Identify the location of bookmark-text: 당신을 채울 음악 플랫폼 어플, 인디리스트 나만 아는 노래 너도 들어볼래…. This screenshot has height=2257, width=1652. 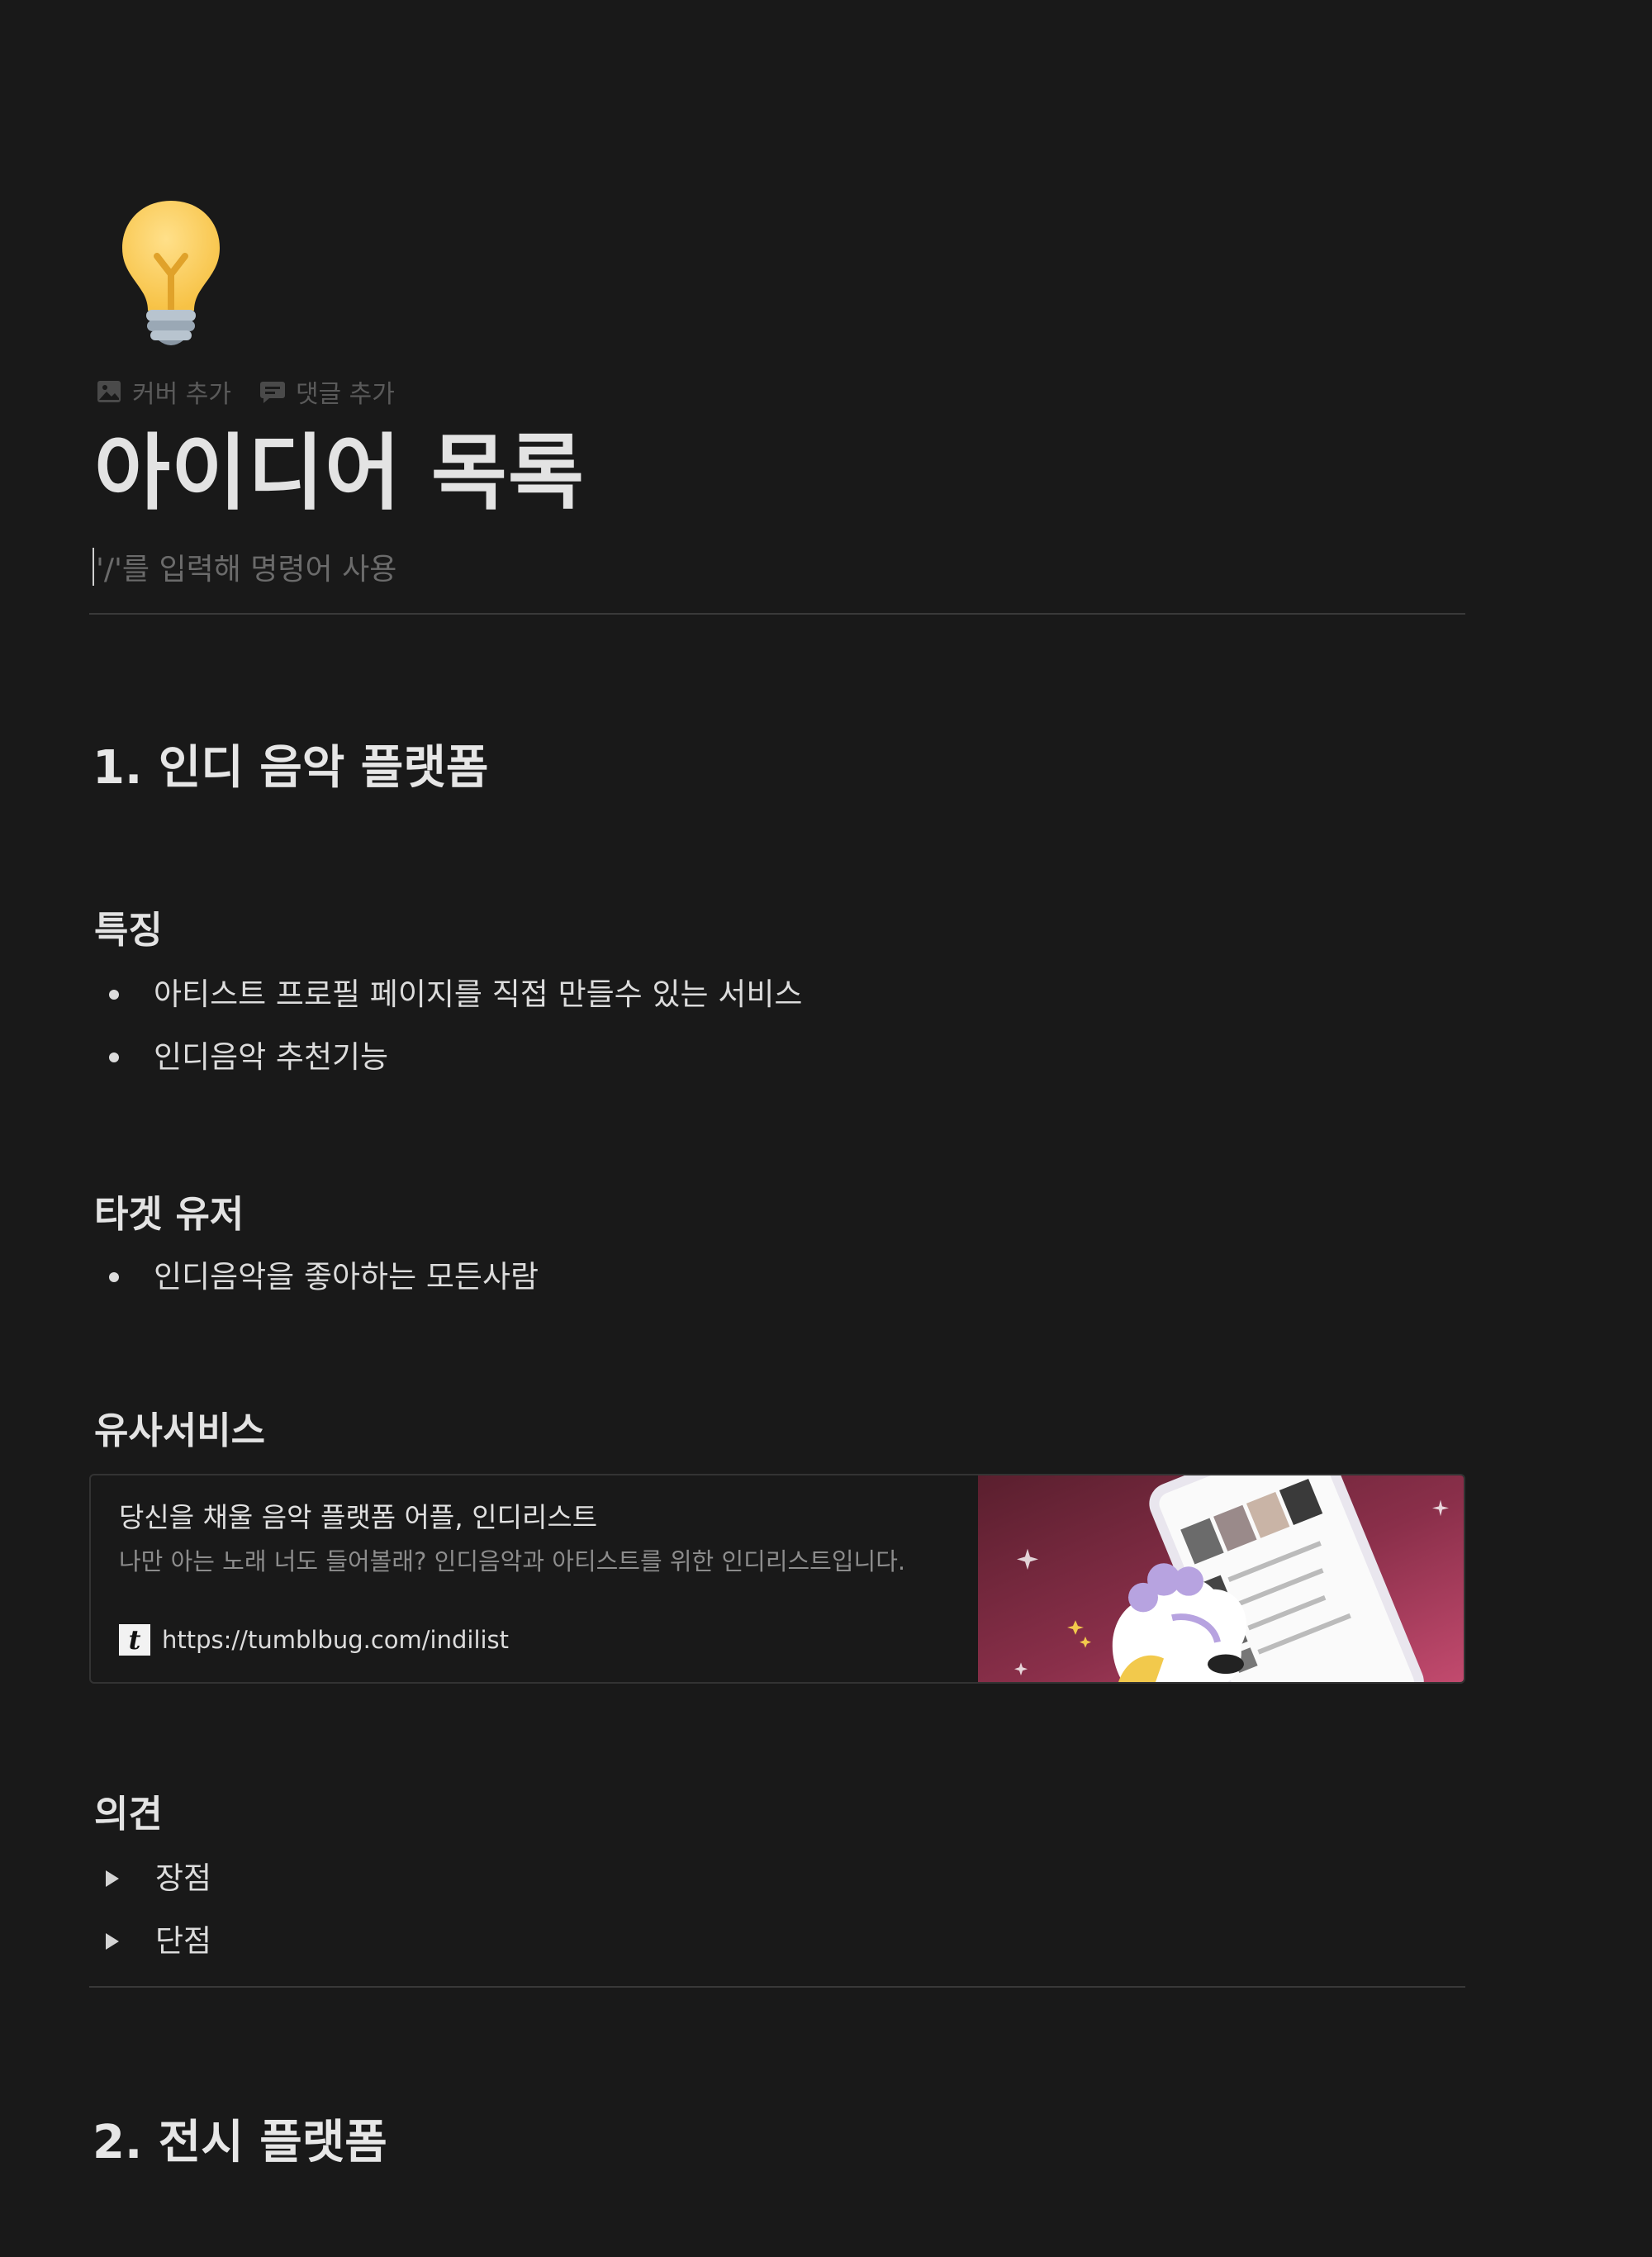
(534, 1578).